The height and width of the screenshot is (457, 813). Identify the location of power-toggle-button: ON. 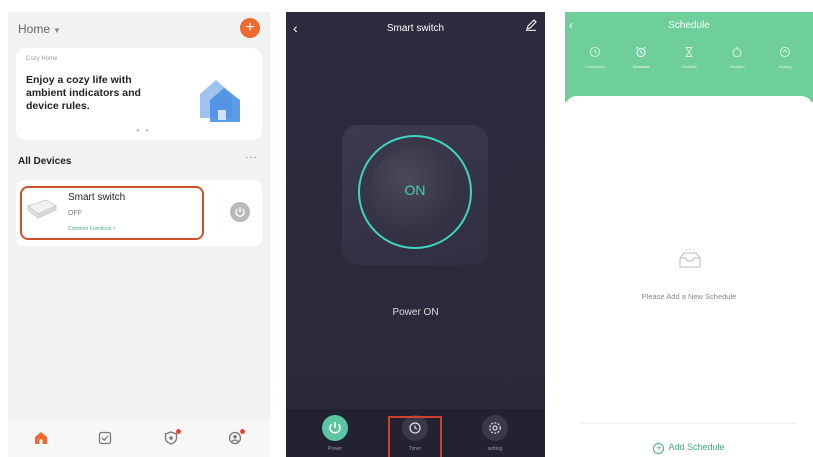
(415, 192).